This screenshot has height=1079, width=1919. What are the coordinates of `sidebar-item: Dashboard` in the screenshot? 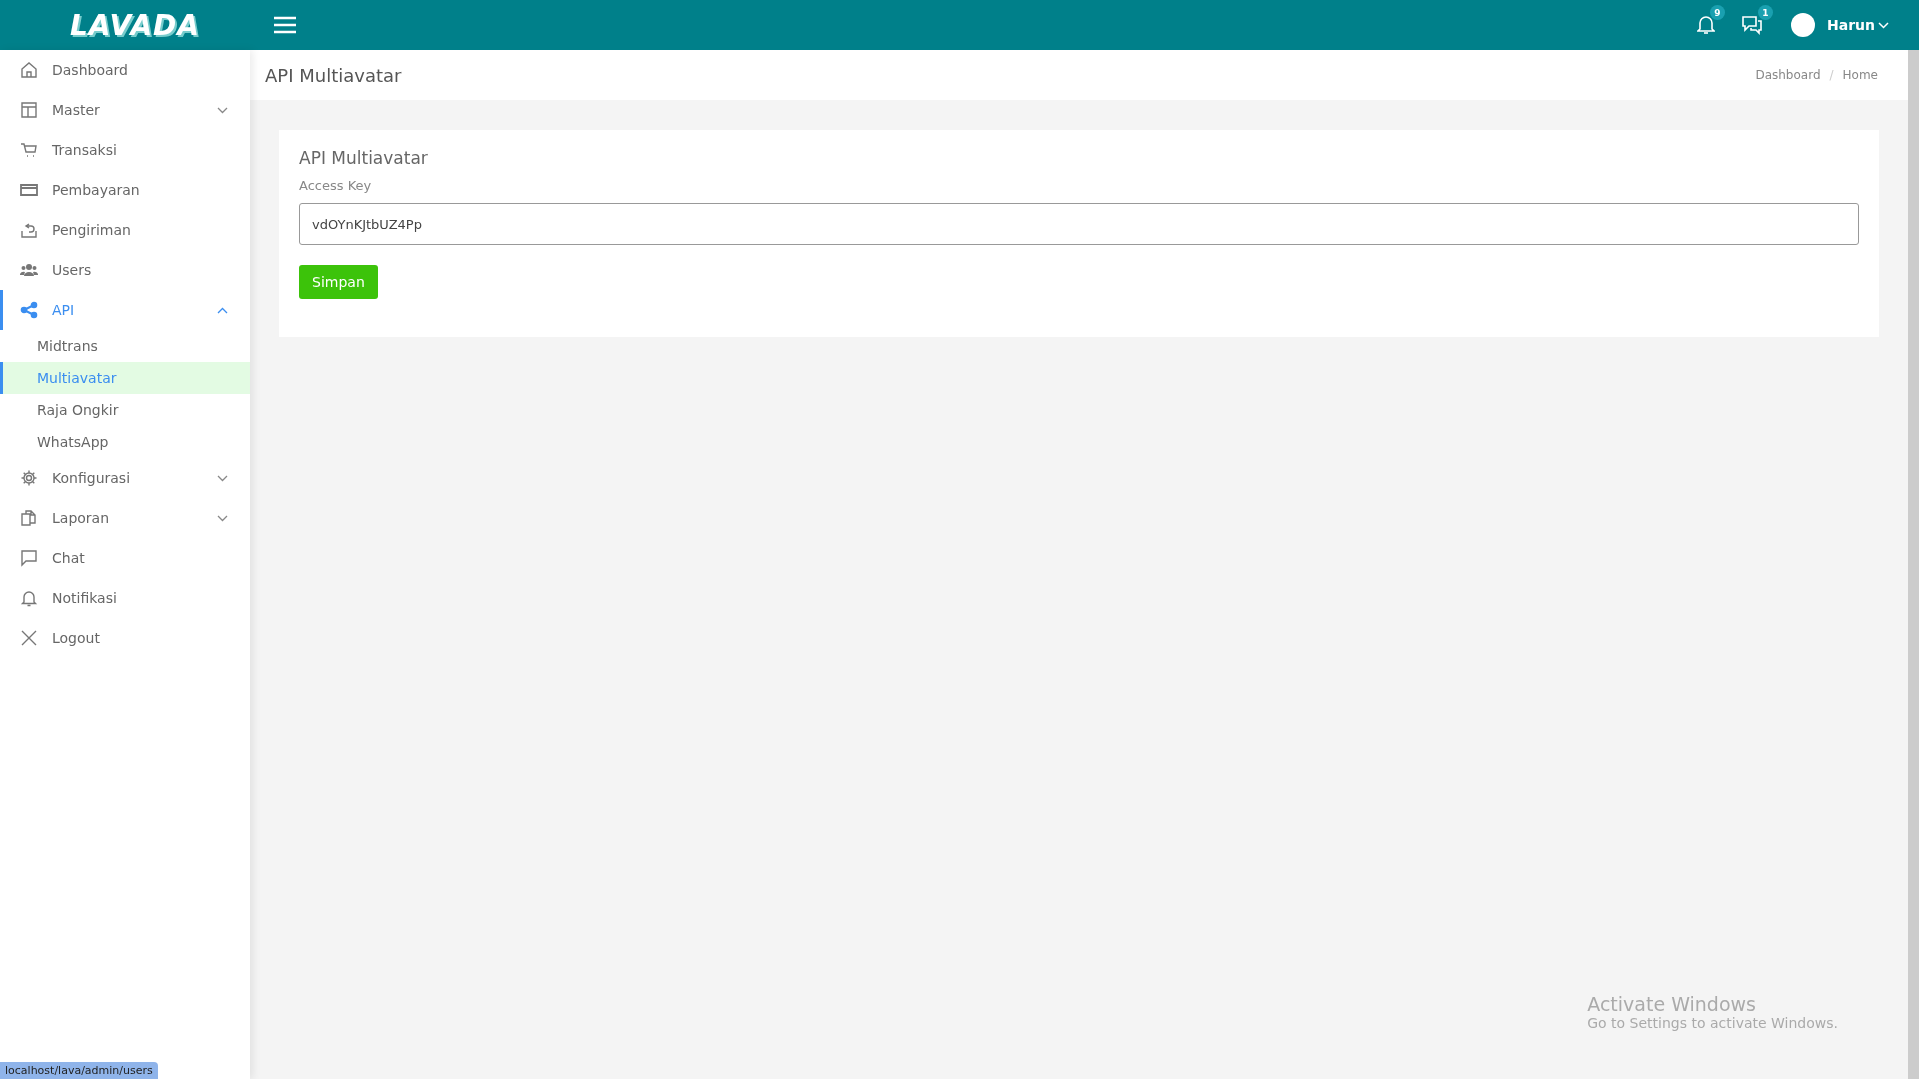 It's located at (125, 70).